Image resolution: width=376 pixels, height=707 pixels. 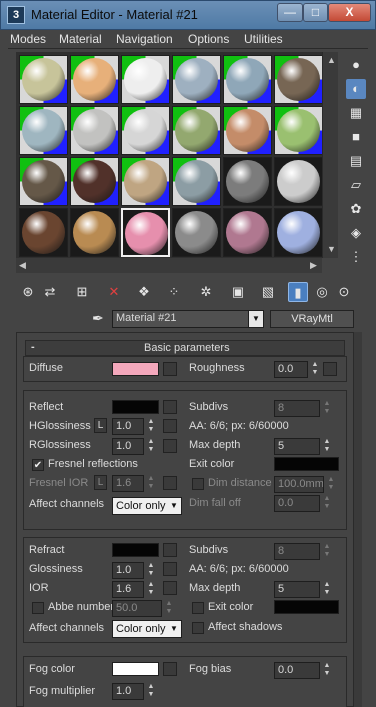 I want to click on backlight-icon: ◐, so click(x=356, y=89).